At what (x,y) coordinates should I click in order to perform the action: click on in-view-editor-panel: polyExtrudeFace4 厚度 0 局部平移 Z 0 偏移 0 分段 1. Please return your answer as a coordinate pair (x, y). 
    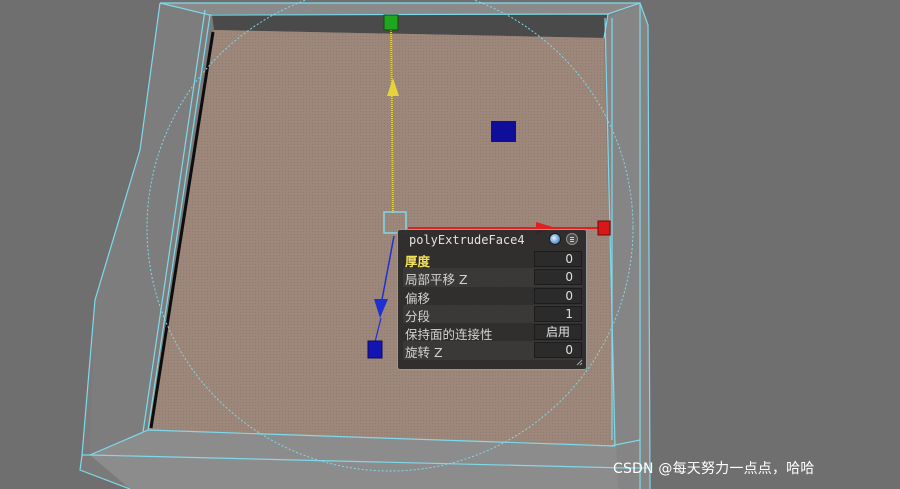
    Looking at the image, I should click on (492, 299).